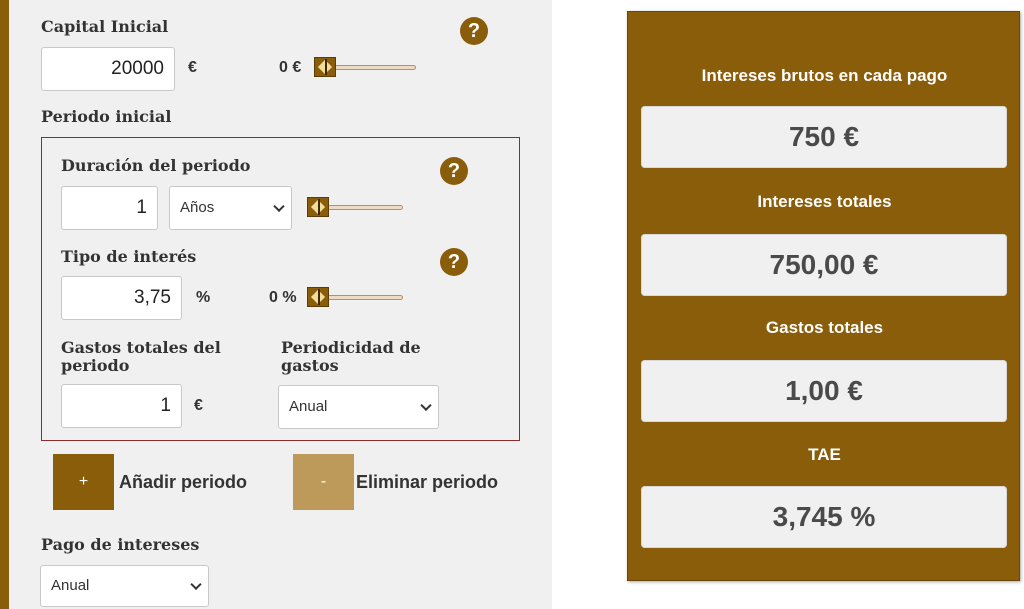 This screenshot has width=1024, height=609. What do you see at coordinates (156, 165) in the screenshot?
I see `duracion-label: Duración del periodo` at bounding box center [156, 165].